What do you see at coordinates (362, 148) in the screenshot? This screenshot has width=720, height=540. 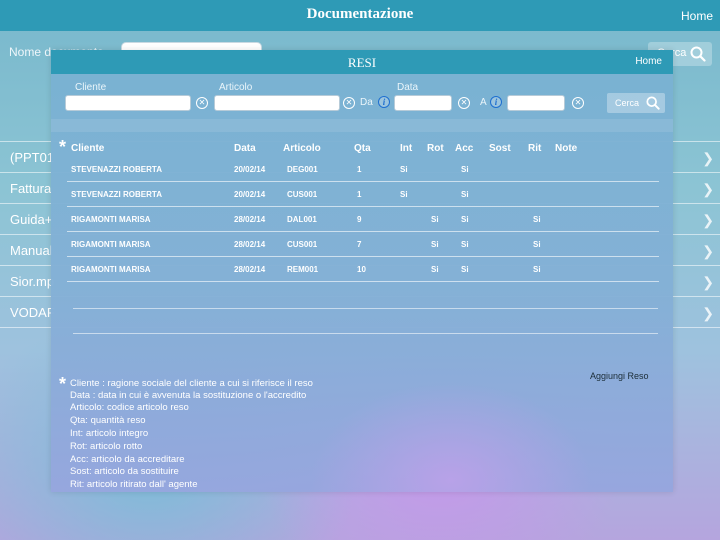 I see `column-header-qta: Qta` at bounding box center [362, 148].